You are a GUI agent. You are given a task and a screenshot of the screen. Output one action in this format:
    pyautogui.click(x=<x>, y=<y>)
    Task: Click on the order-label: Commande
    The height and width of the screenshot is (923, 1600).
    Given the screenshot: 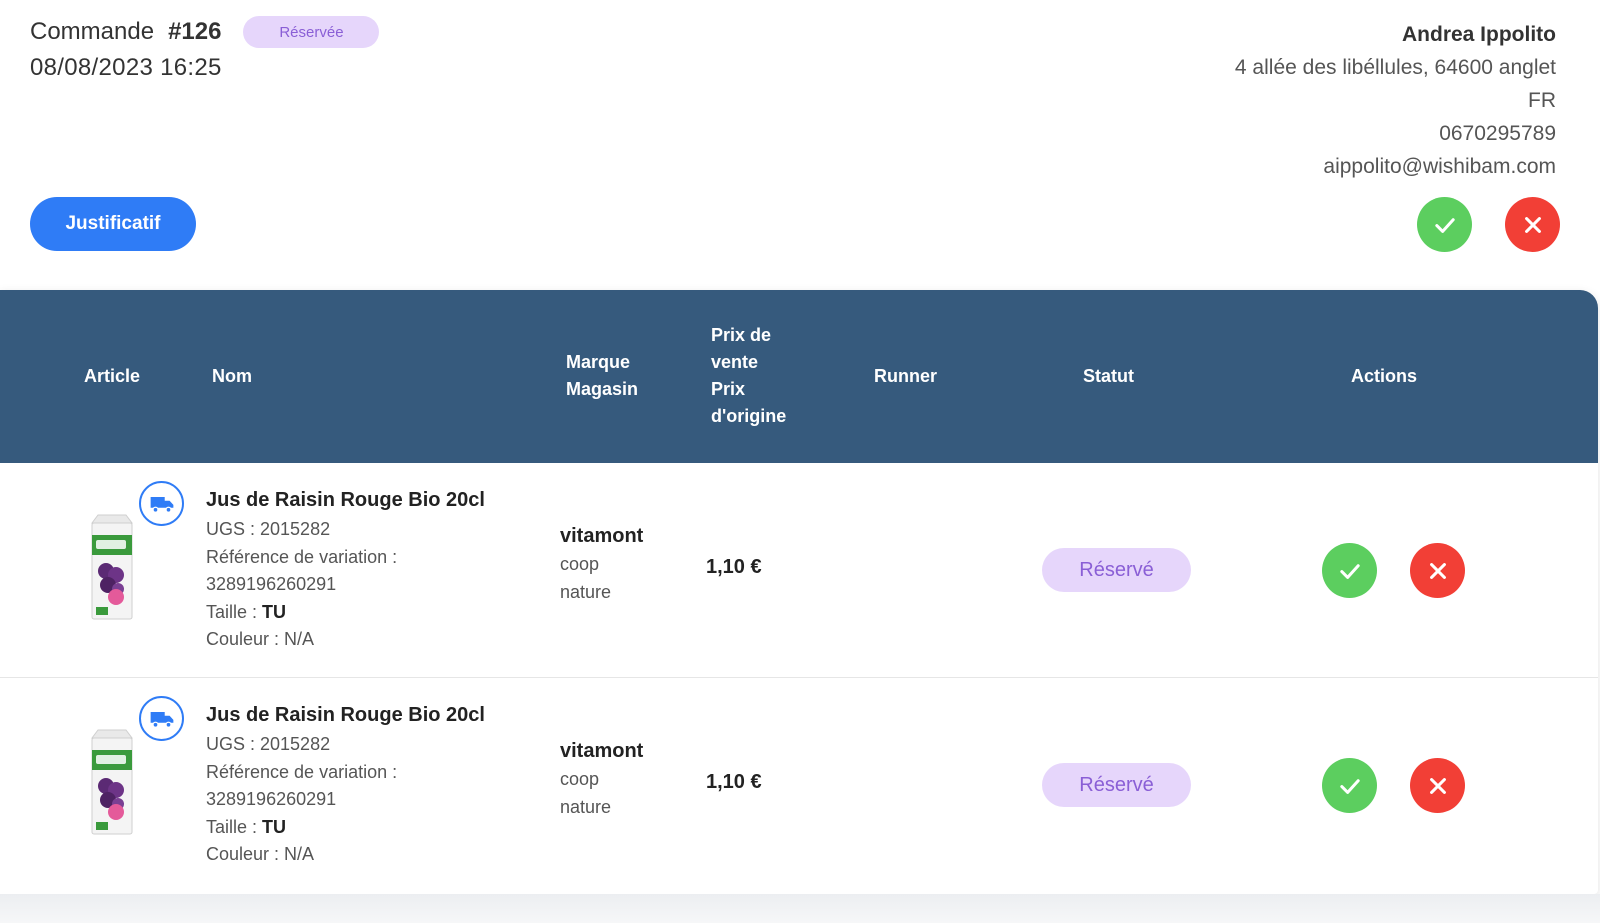 What is the action you would take?
    pyautogui.click(x=92, y=31)
    